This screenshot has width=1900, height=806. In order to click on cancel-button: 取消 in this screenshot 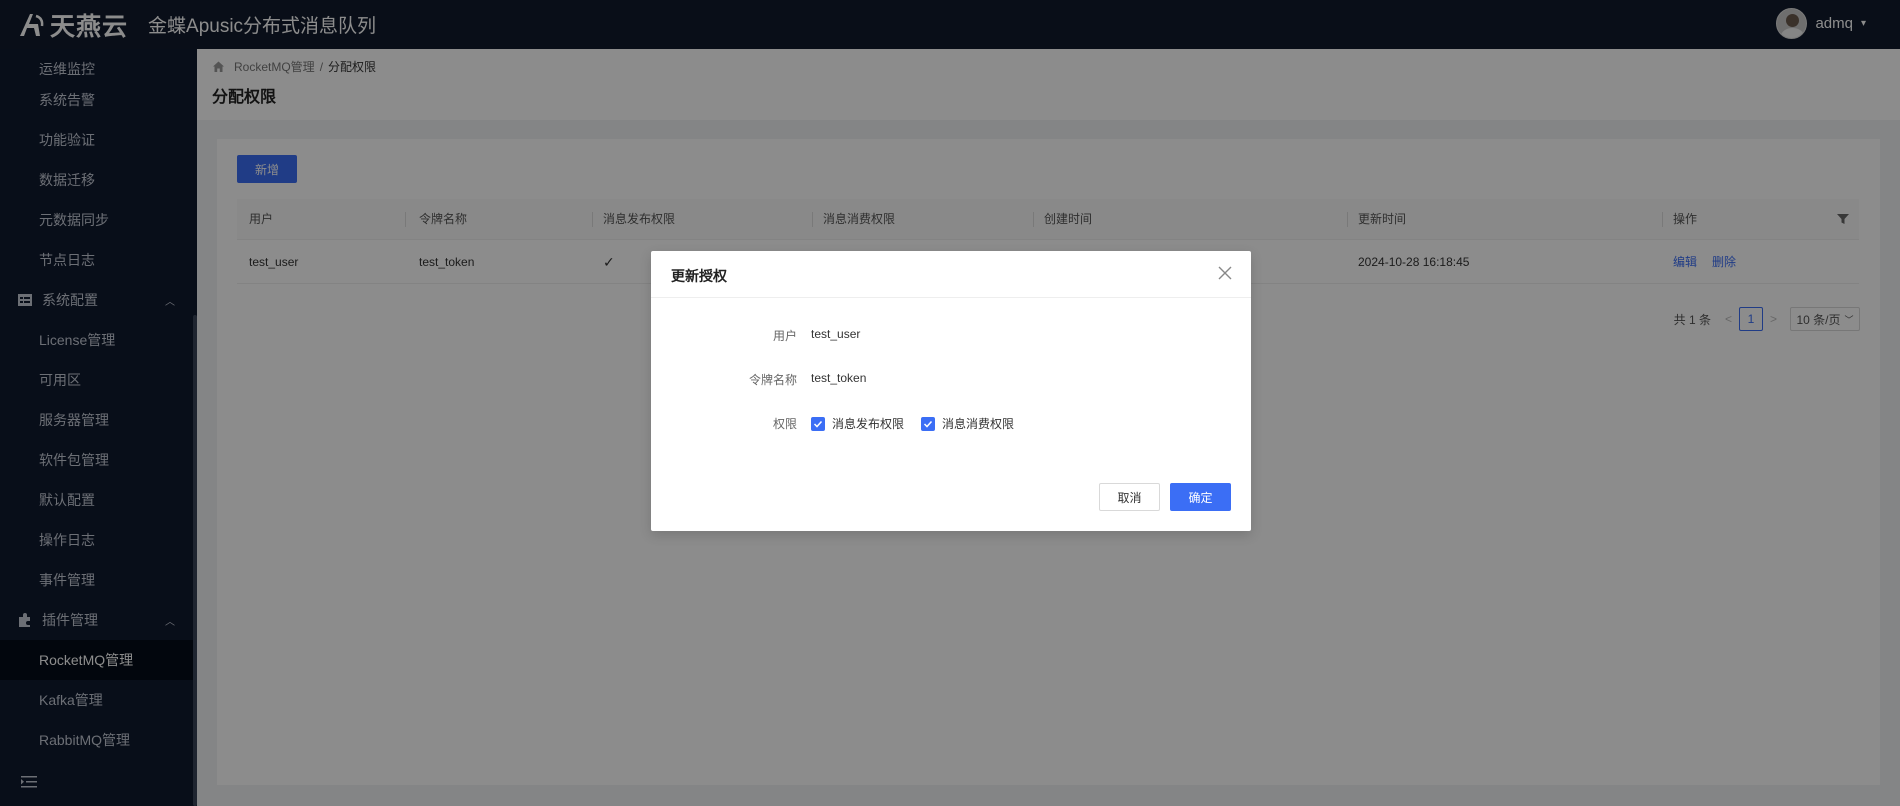, I will do `click(1129, 497)`.